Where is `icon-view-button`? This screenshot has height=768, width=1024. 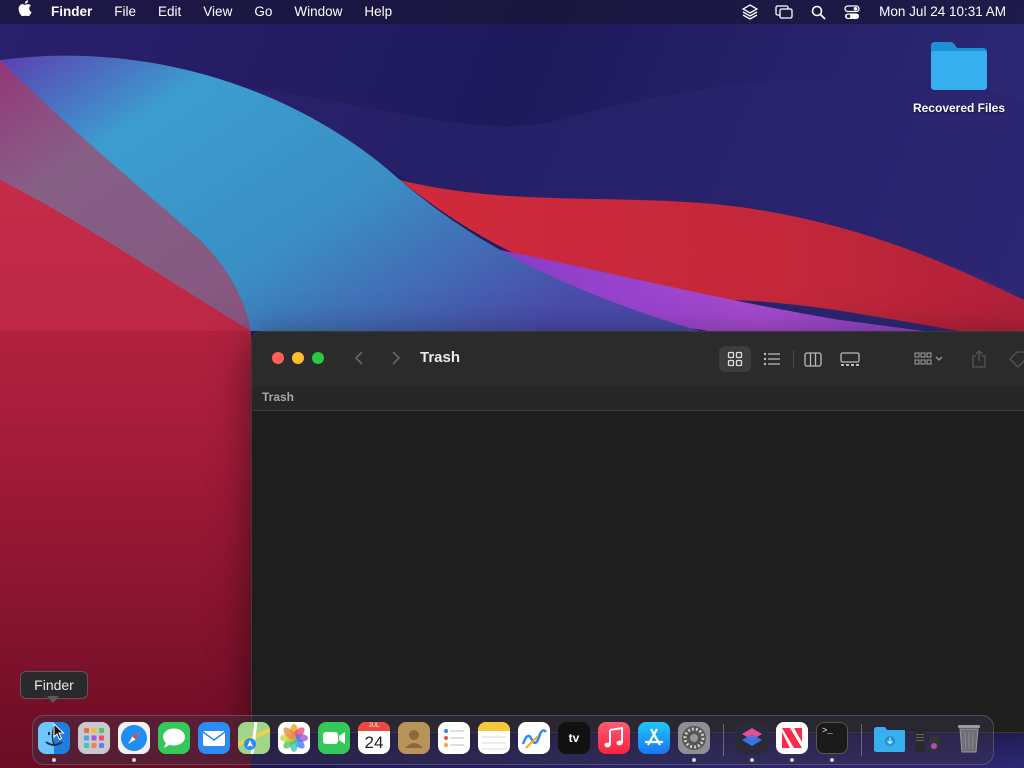 icon-view-button is located at coordinates (735, 359).